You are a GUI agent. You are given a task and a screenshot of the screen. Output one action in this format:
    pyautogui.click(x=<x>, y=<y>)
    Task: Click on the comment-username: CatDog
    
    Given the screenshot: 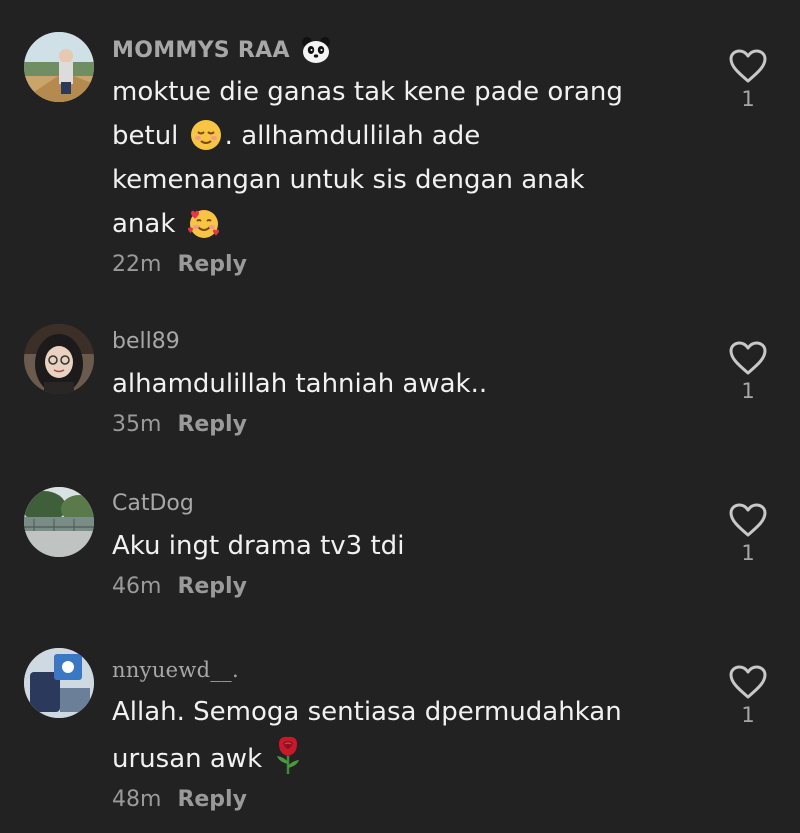 What is the action you would take?
    pyautogui.click(x=402, y=504)
    